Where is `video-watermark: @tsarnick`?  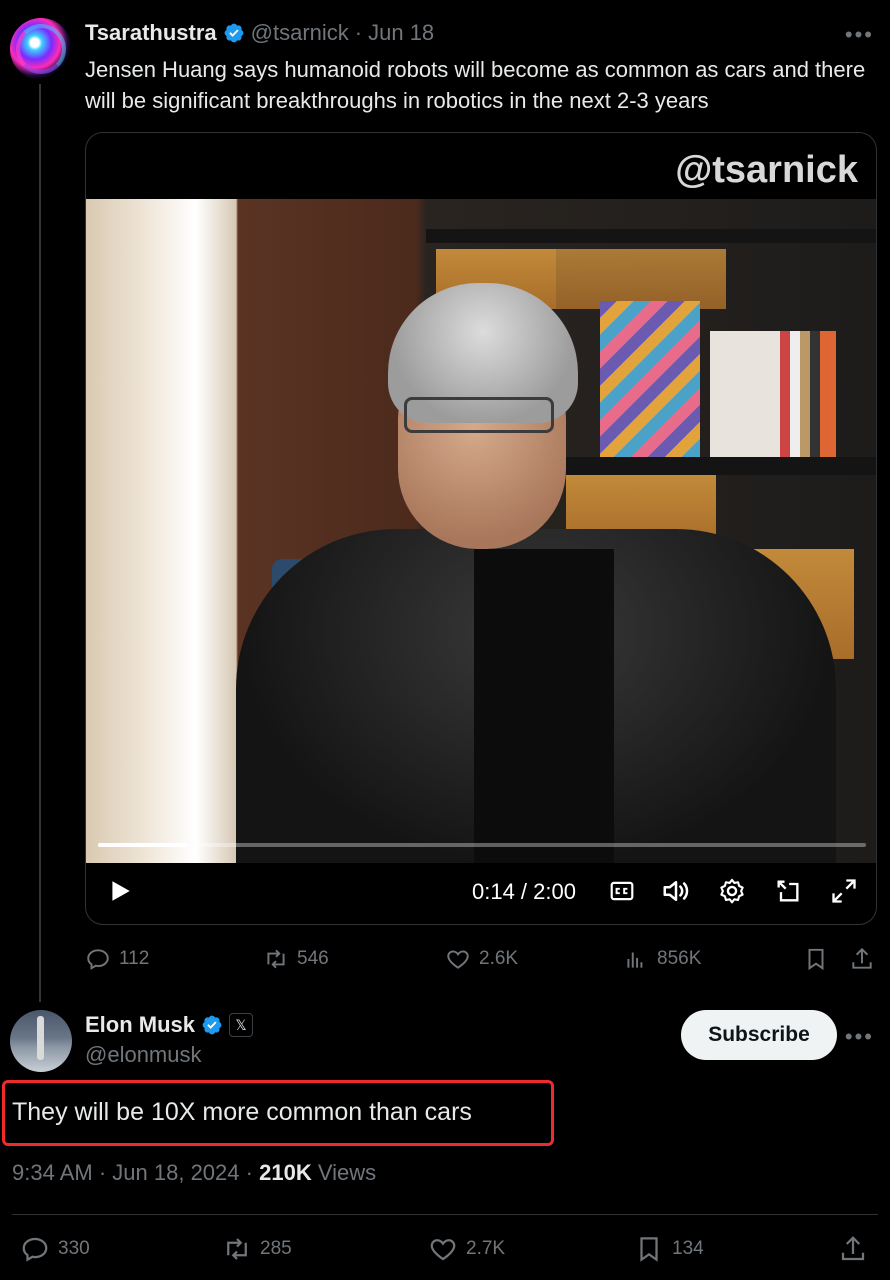 video-watermark: @tsarnick is located at coordinates (766, 170).